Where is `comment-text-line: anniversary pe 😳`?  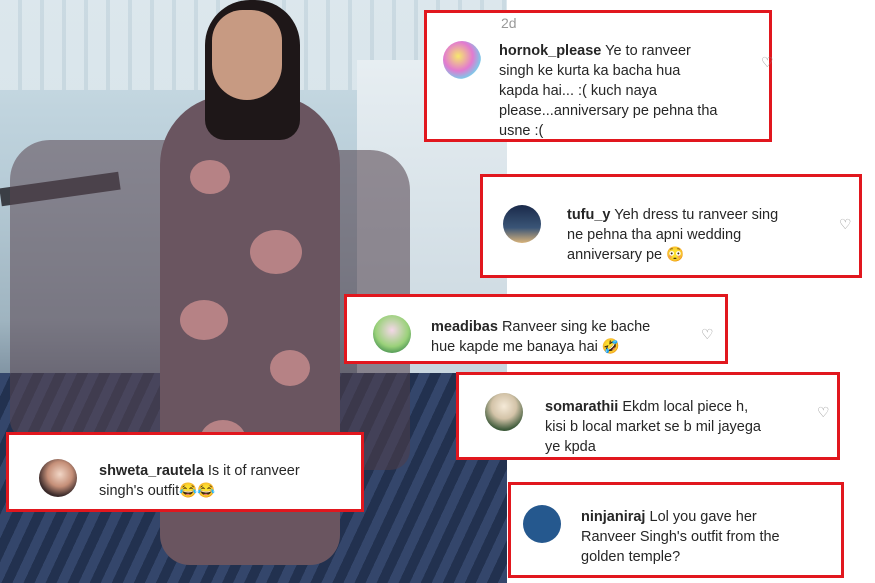 comment-text-line: anniversary pe 😳 is located at coordinates (626, 255).